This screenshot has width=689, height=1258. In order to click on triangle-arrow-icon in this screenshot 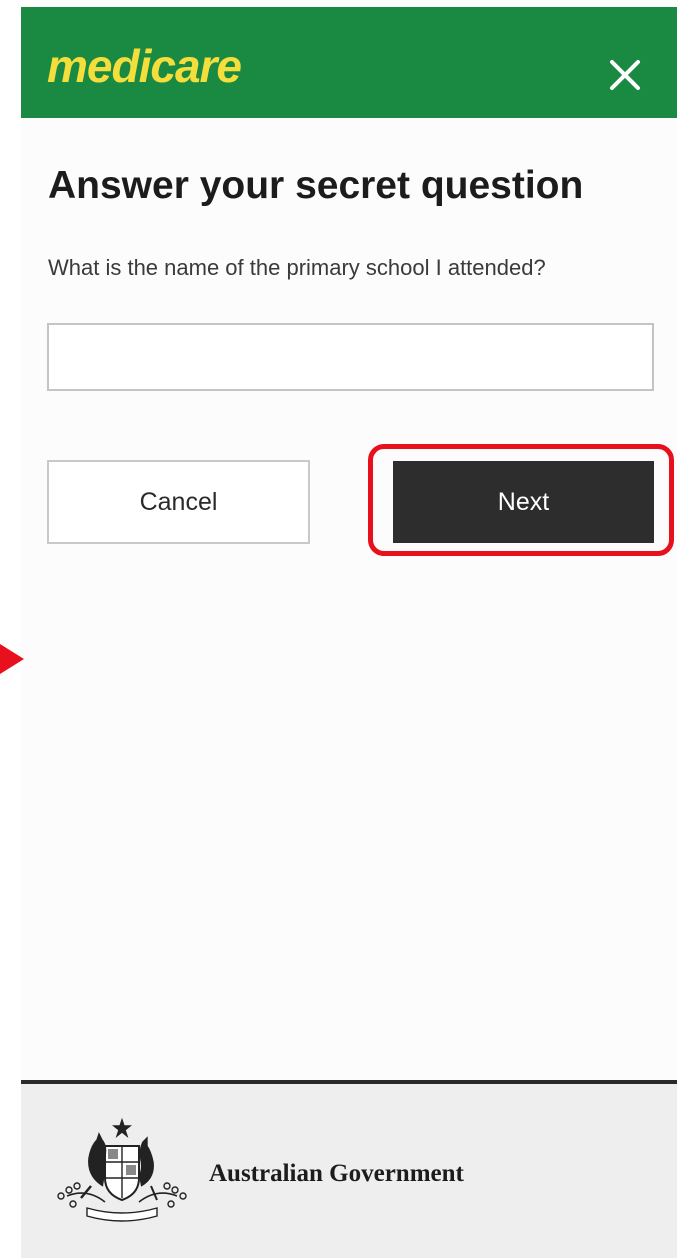, I will do `click(12, 659)`.